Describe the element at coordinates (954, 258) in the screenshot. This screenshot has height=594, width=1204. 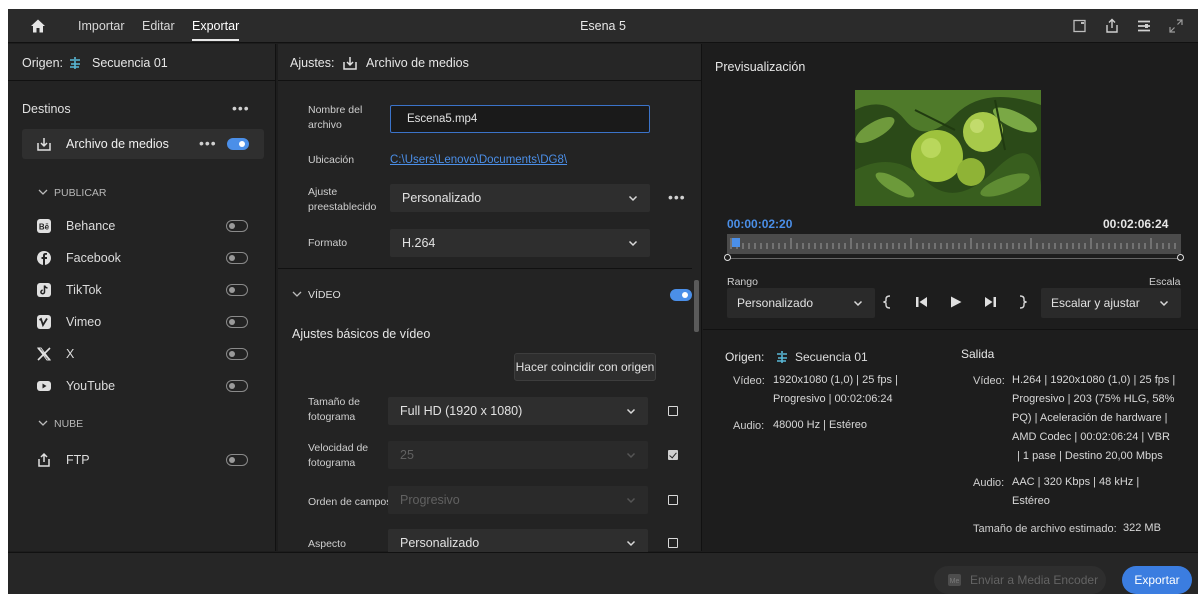
I see `range-bar` at that location.